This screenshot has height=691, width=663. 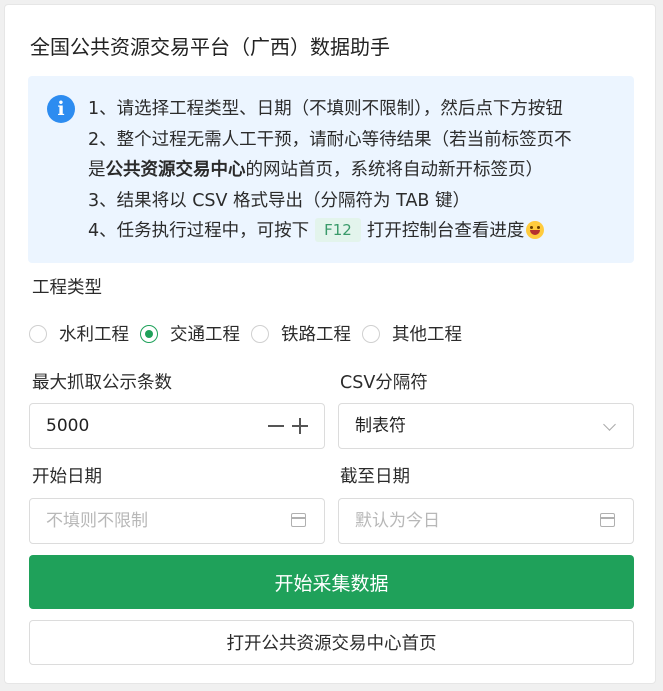 I want to click on instruction-line-3-bold: 公共资源交易中心, so click(x=175, y=170).